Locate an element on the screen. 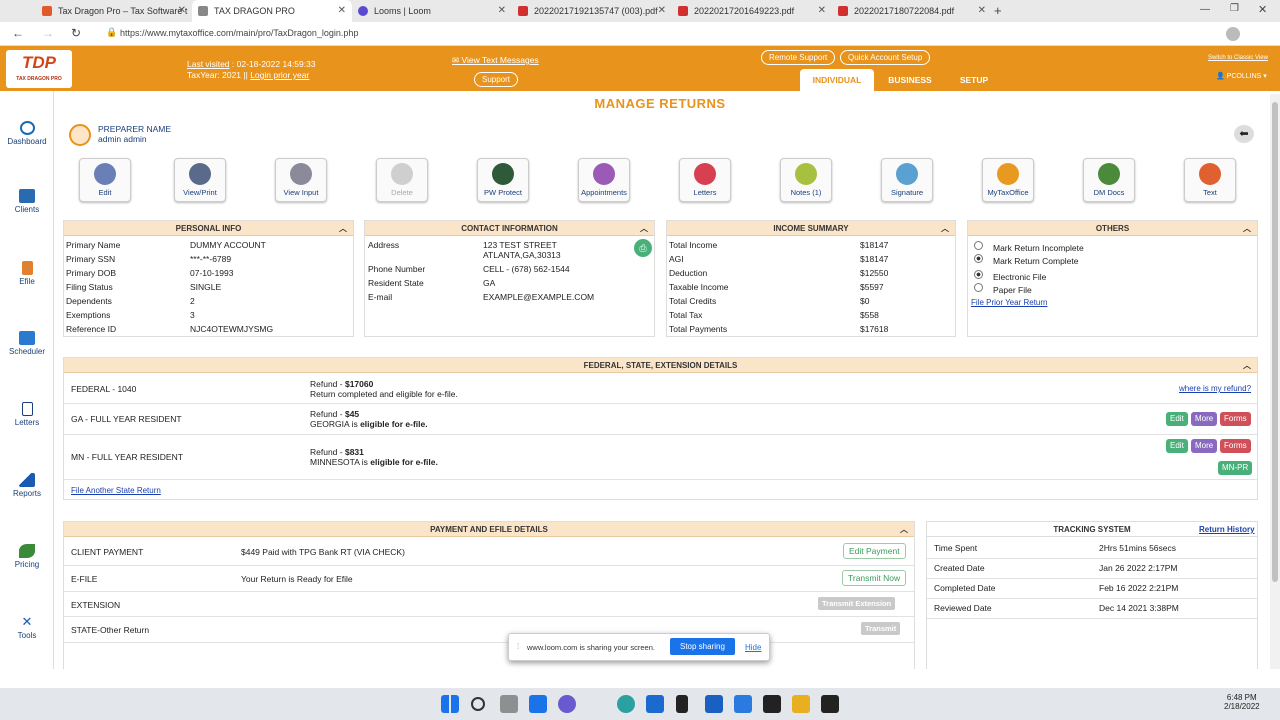 Image resolution: width=1280 pixels, height=720 pixels. tdp-logo: TDP TAX DRAGON PRO is located at coordinates (39, 69).